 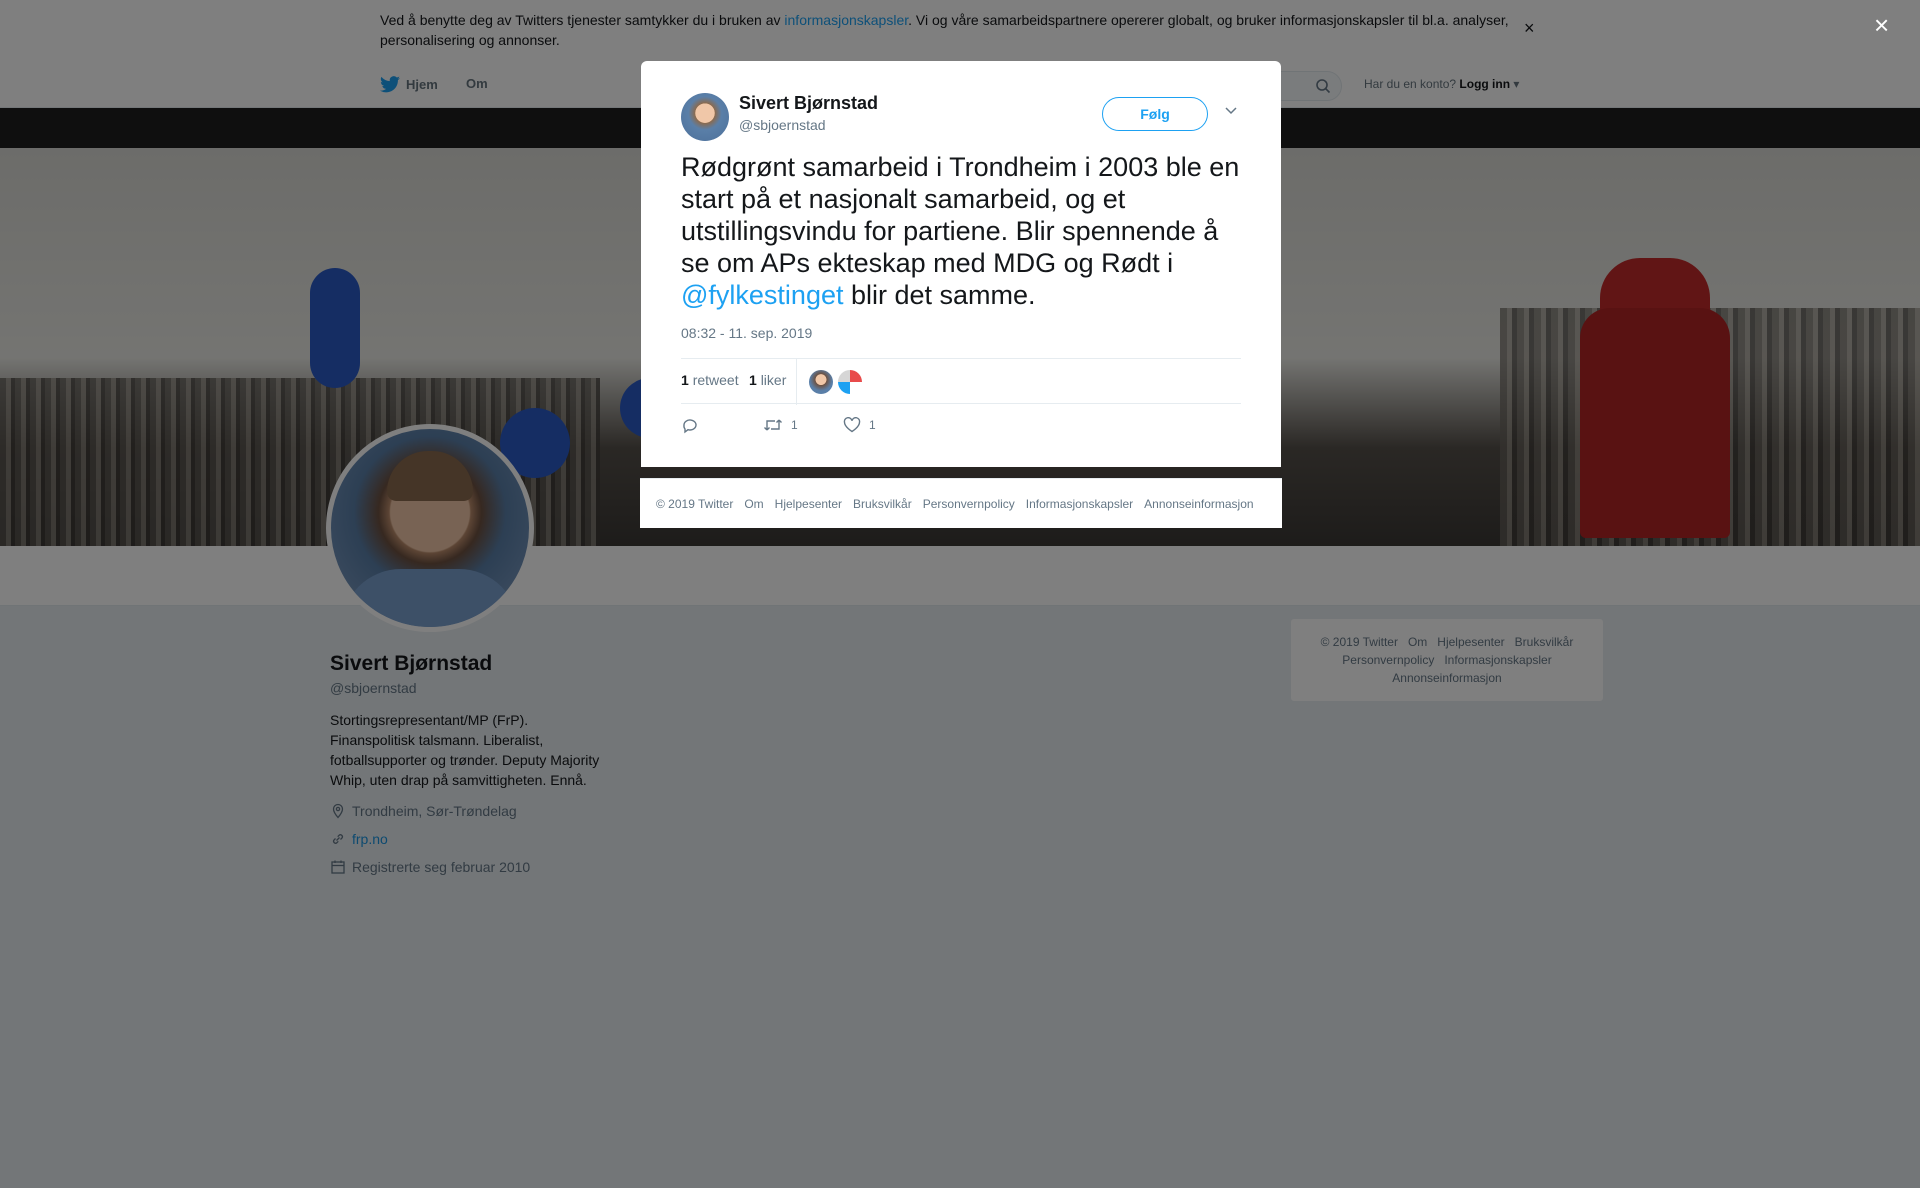 What do you see at coordinates (773, 425) in the screenshot?
I see `retweet-icon` at bounding box center [773, 425].